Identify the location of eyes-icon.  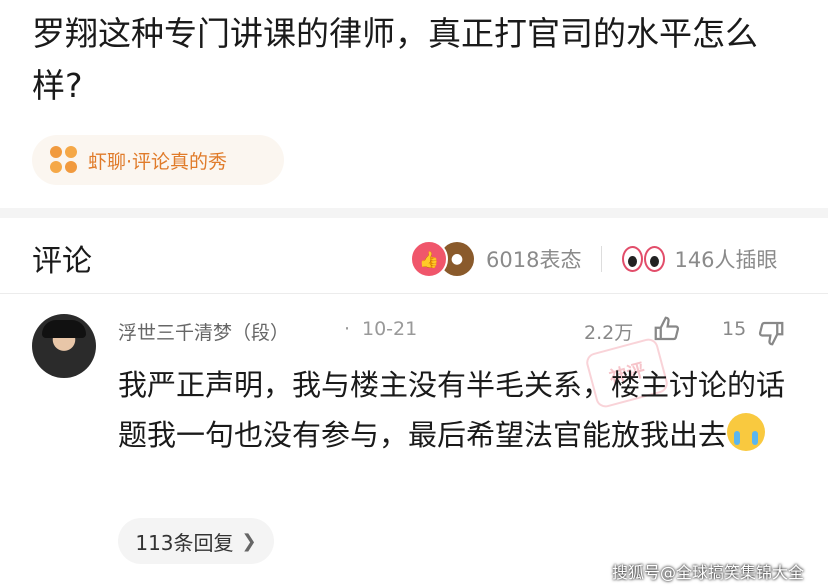
(644, 259).